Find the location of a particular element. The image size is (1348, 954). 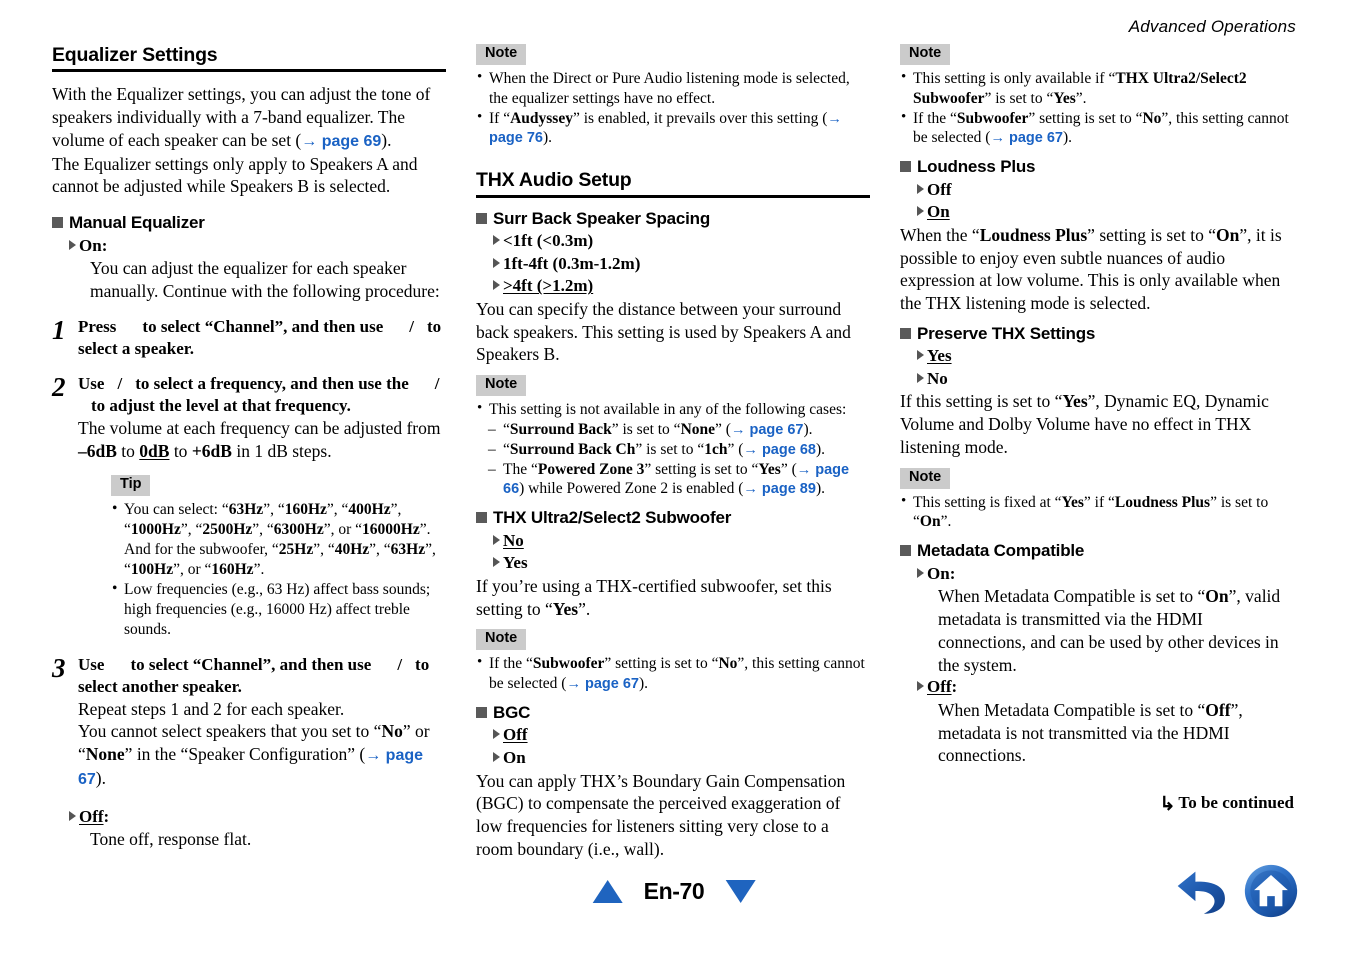

option-manual-eq-off: Off: is located at coordinates (257, 817).